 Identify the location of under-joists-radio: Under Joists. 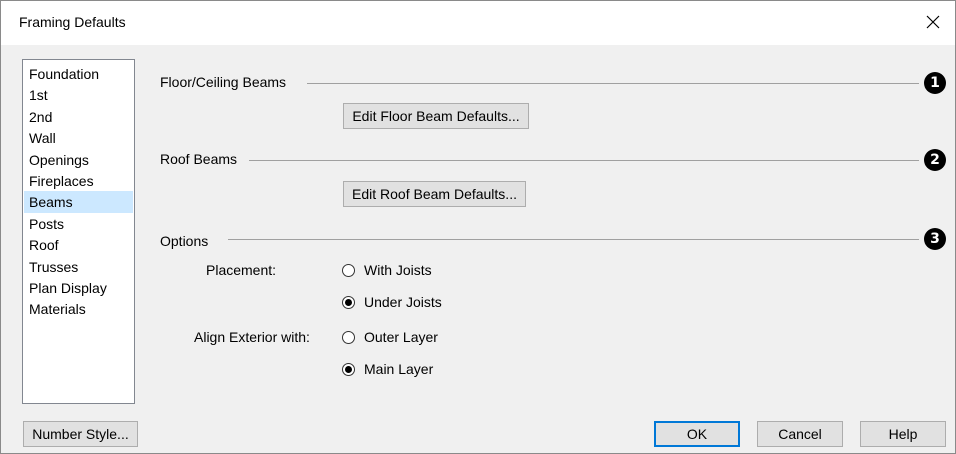
(412, 304).